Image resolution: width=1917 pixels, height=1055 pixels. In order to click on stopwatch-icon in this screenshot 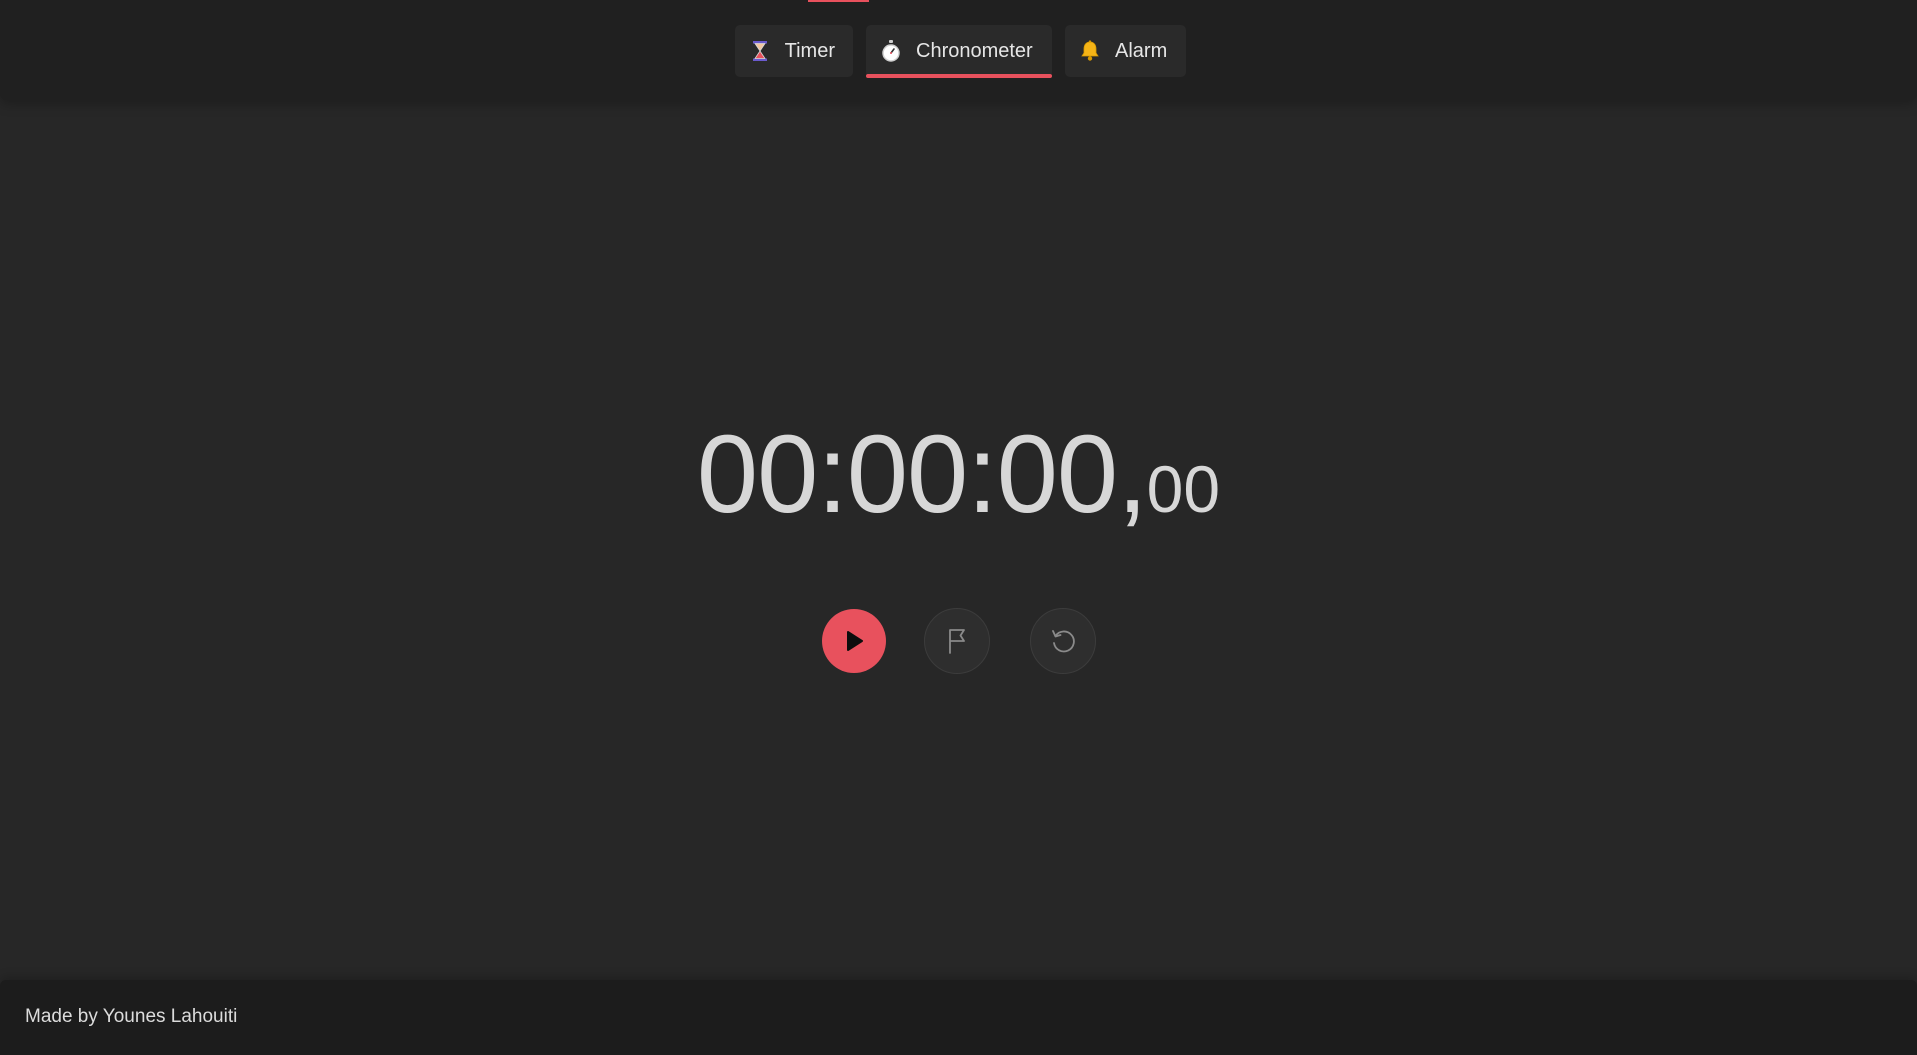, I will do `click(891, 51)`.